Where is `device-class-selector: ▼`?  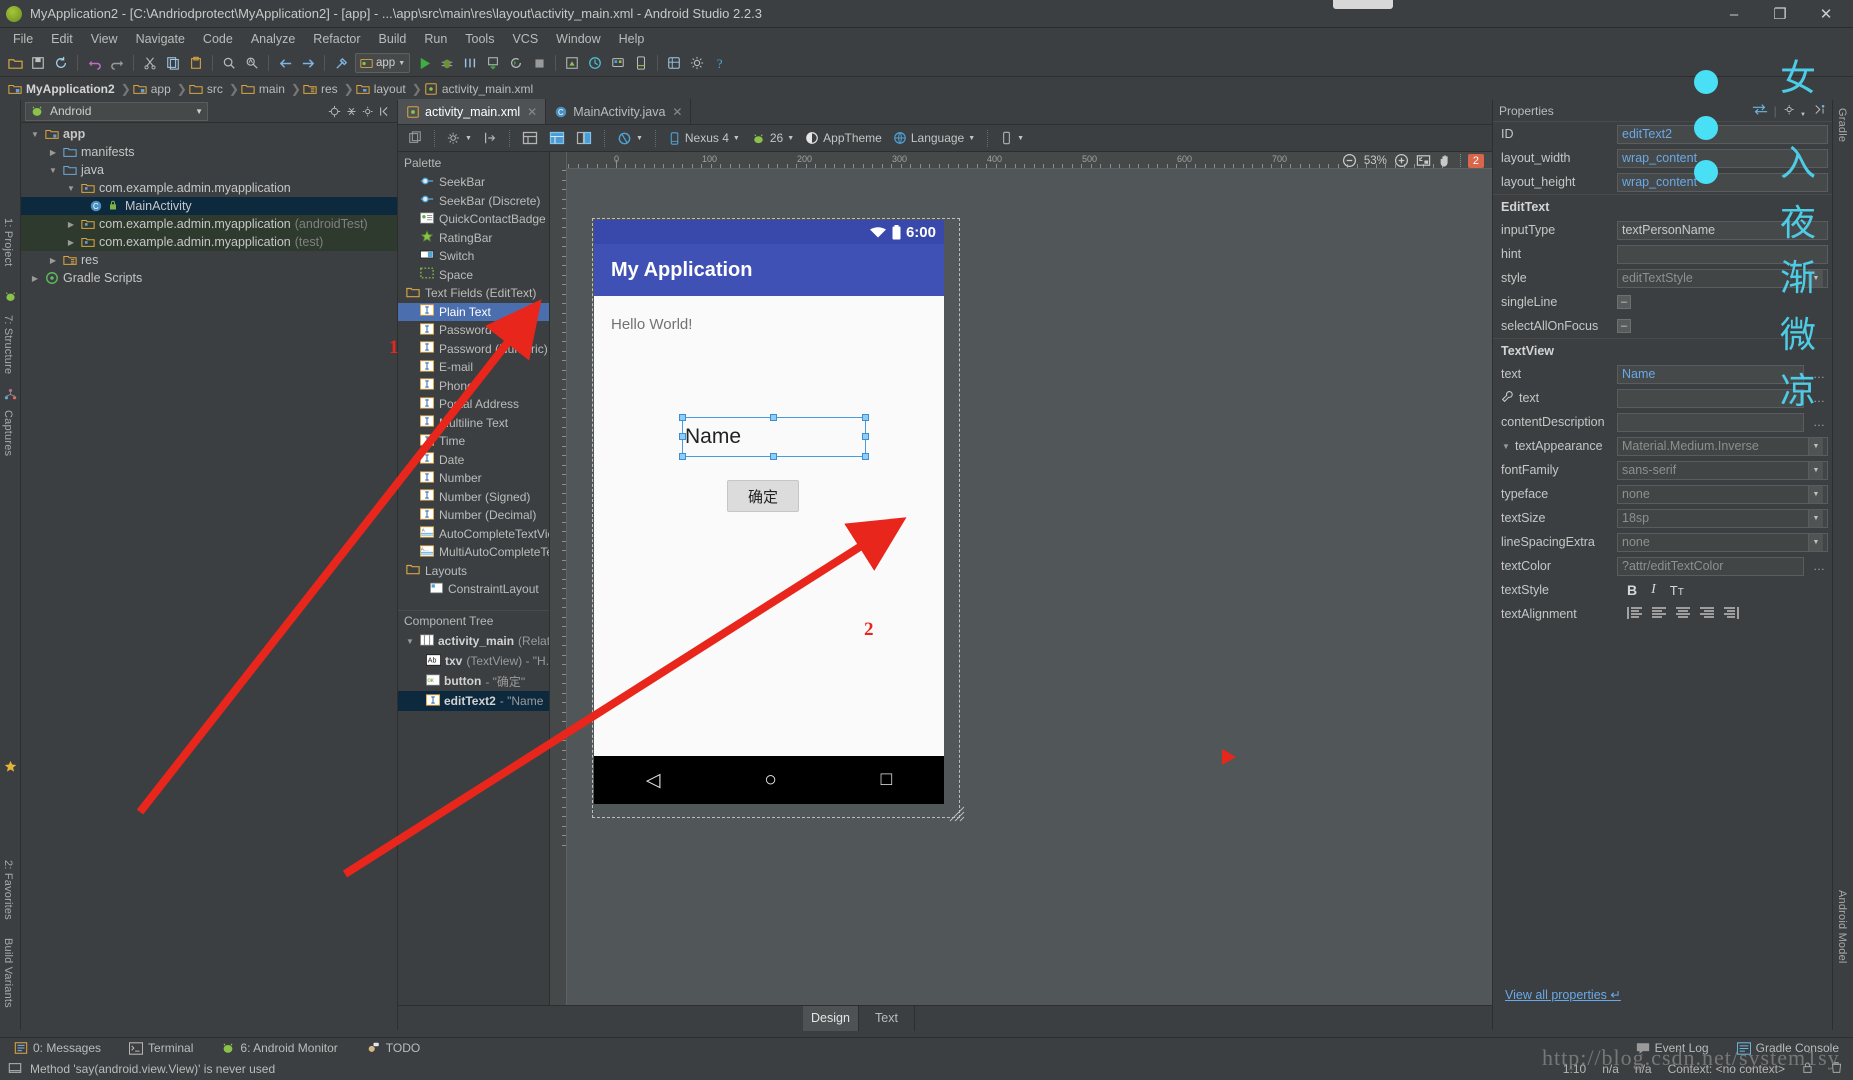 device-class-selector: ▼ is located at coordinates (1012, 138).